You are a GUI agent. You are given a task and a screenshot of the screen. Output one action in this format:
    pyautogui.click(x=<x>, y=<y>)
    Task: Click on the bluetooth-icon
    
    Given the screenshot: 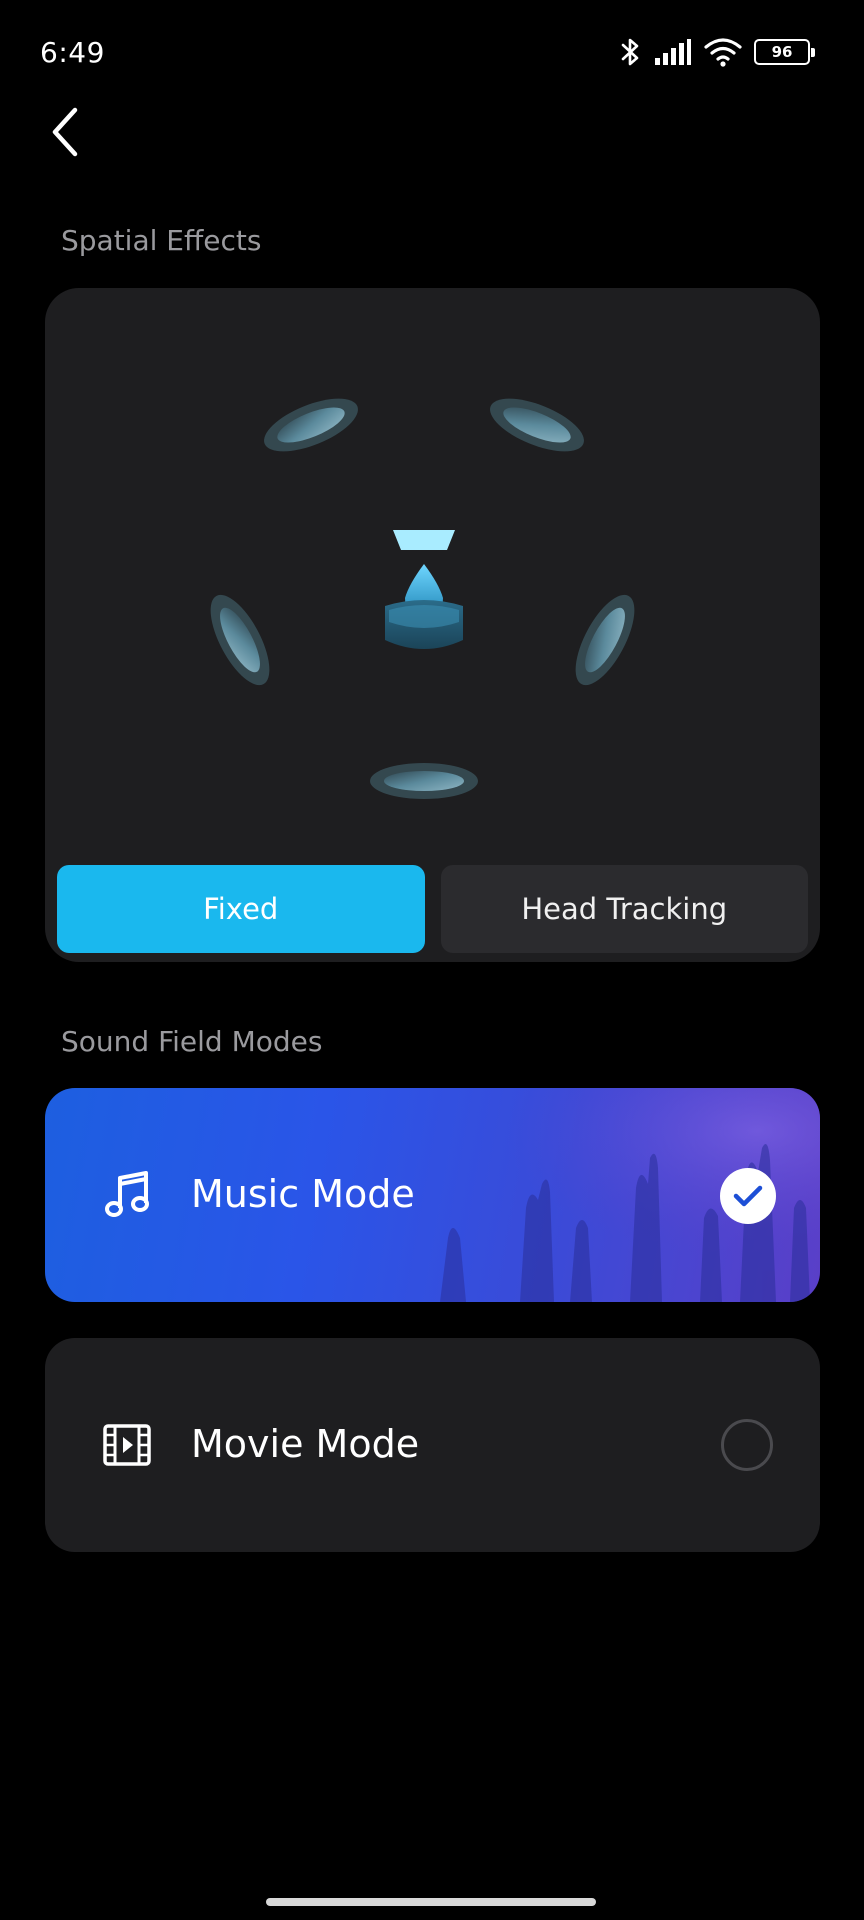 What is the action you would take?
    pyautogui.click(x=631, y=52)
    